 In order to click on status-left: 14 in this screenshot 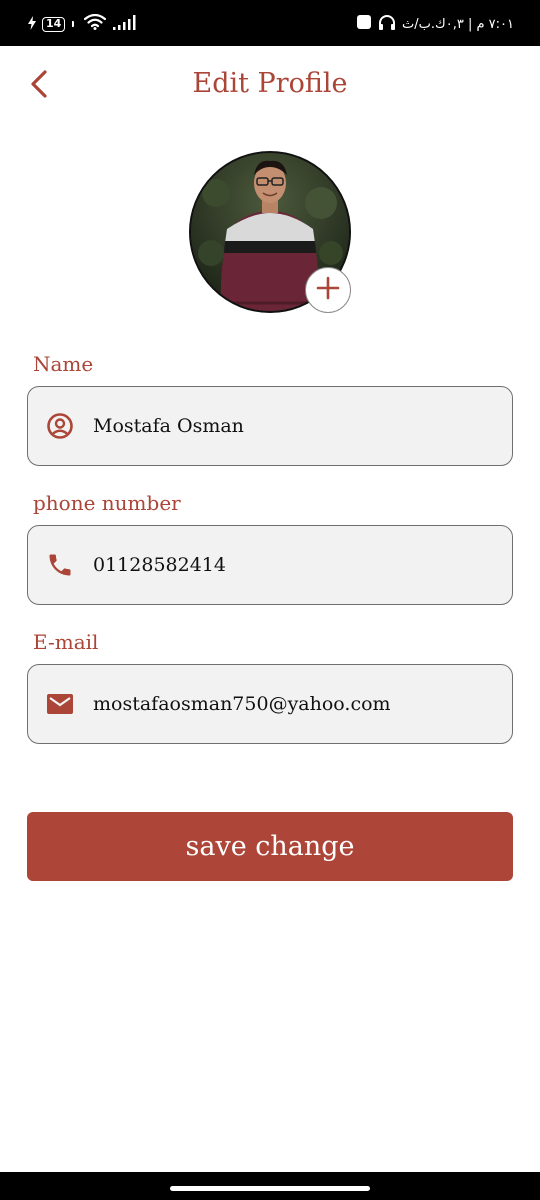, I will do `click(82, 23)`.